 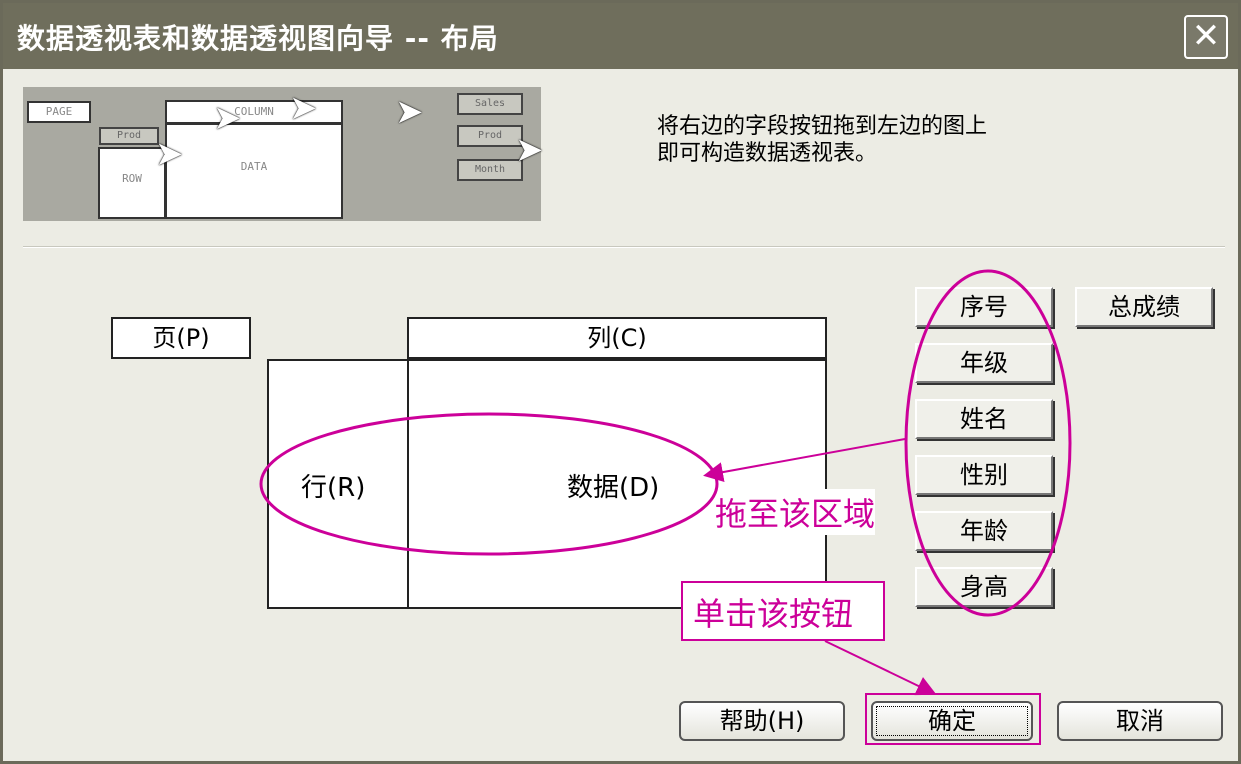 What do you see at coordinates (489, 484) in the screenshot?
I see `drop-area-highlight-ellipse` at bounding box center [489, 484].